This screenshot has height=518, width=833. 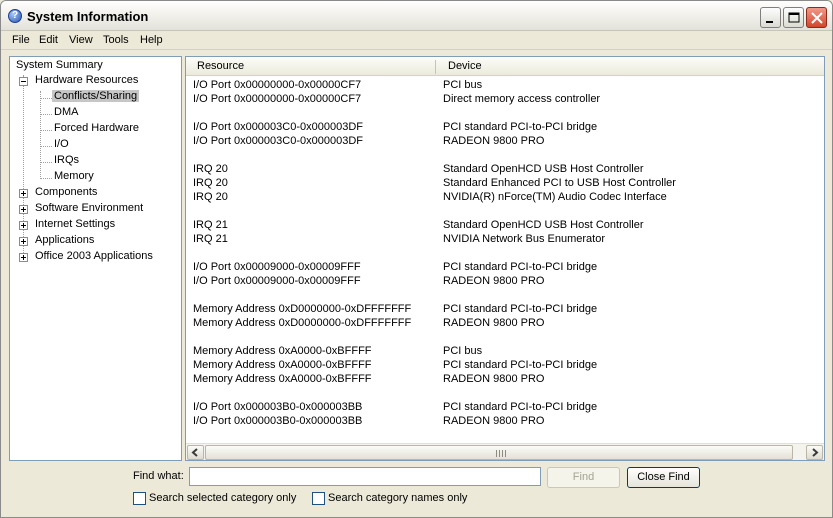 What do you see at coordinates (210, 169) in the screenshot?
I see `resource-cell: IRQ 20` at bounding box center [210, 169].